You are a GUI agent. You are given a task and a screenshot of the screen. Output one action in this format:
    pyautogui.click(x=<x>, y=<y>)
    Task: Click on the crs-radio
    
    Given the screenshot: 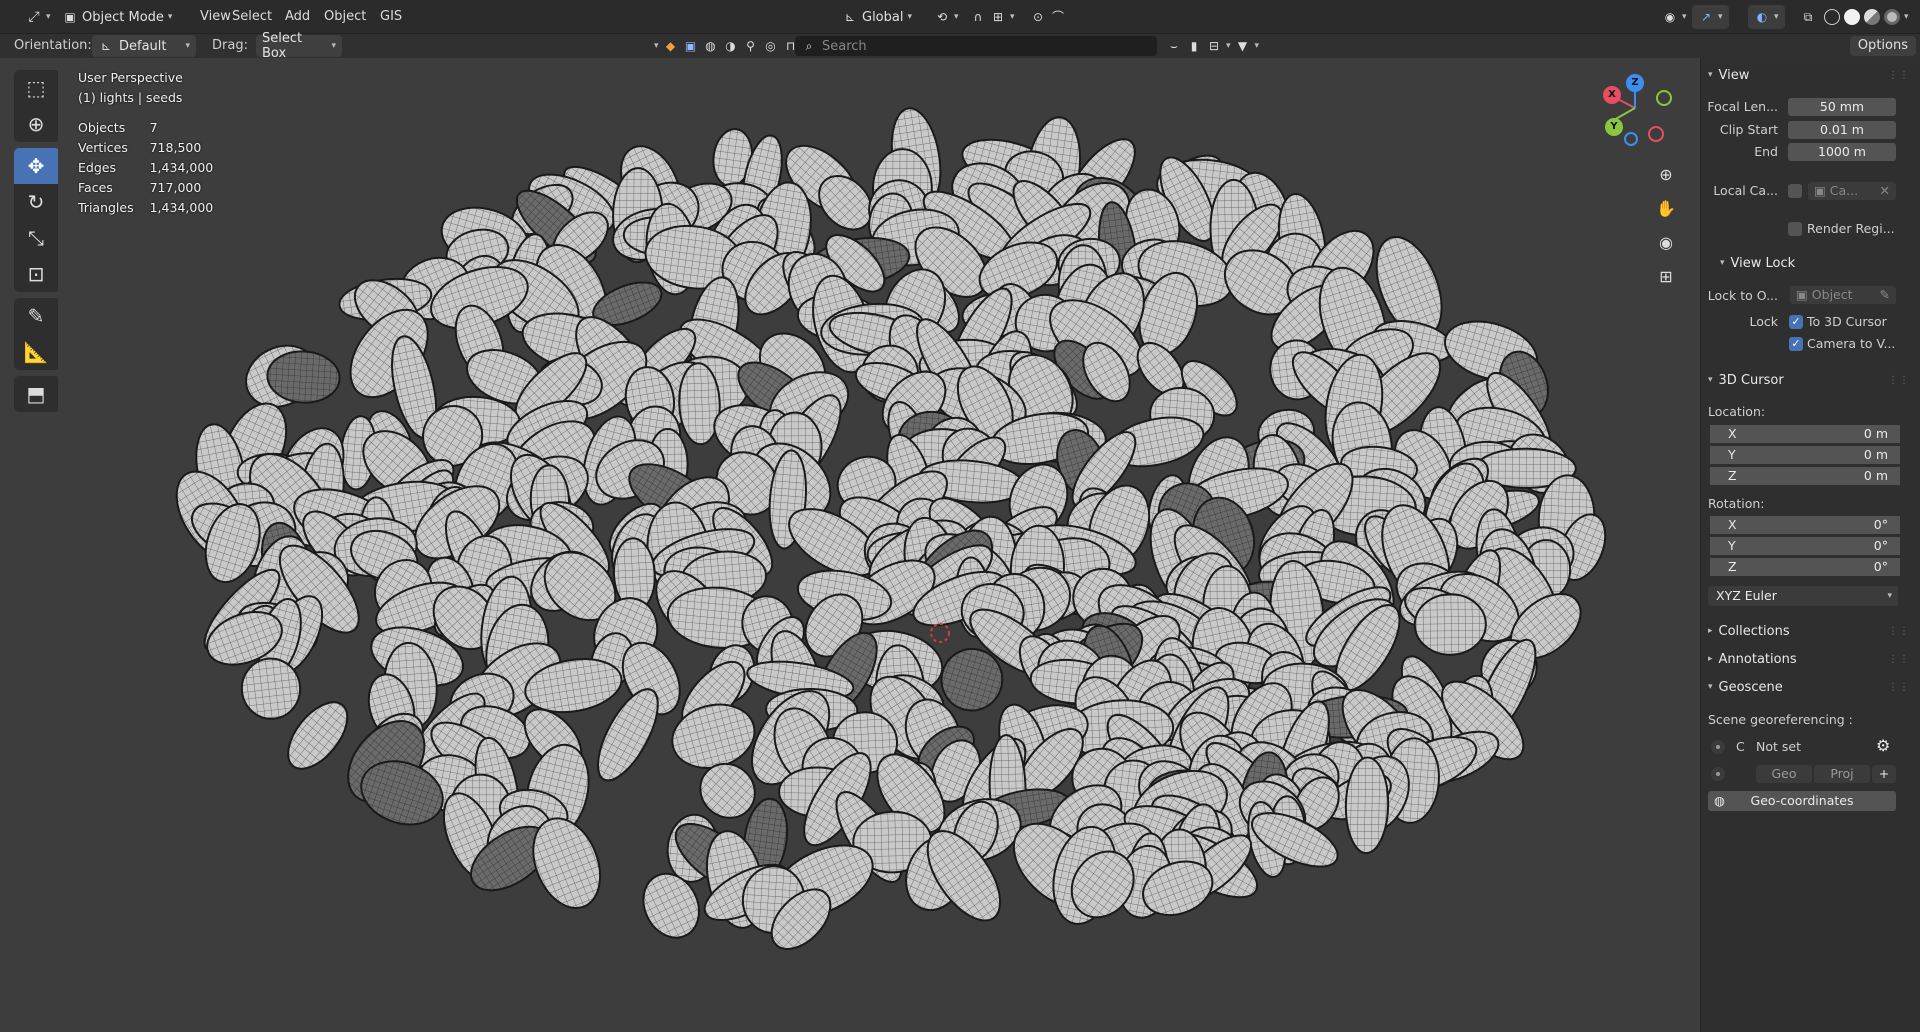 What is the action you would take?
    pyautogui.click(x=1718, y=747)
    